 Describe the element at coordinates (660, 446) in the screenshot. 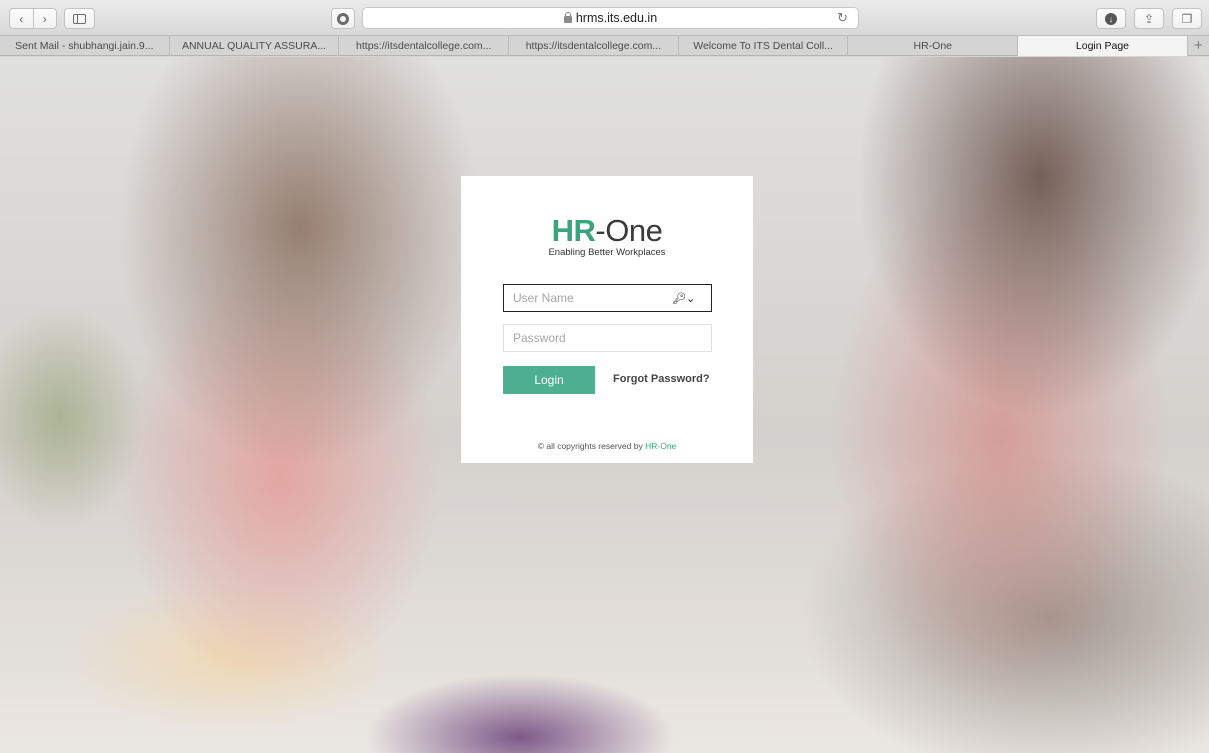

I see `copyright-brand-link: HR-One` at that location.